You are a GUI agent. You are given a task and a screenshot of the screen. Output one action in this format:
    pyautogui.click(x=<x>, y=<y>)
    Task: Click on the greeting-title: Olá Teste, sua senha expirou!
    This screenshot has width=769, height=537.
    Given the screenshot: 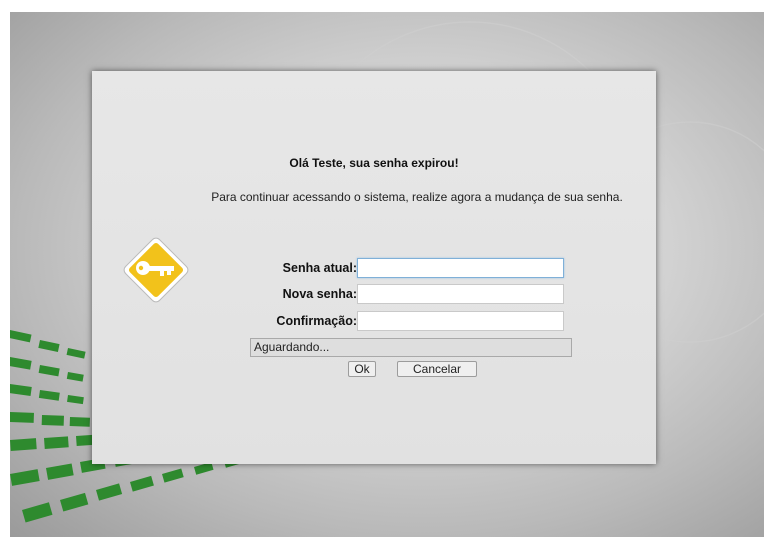 What is the action you would take?
    pyautogui.click(x=374, y=163)
    